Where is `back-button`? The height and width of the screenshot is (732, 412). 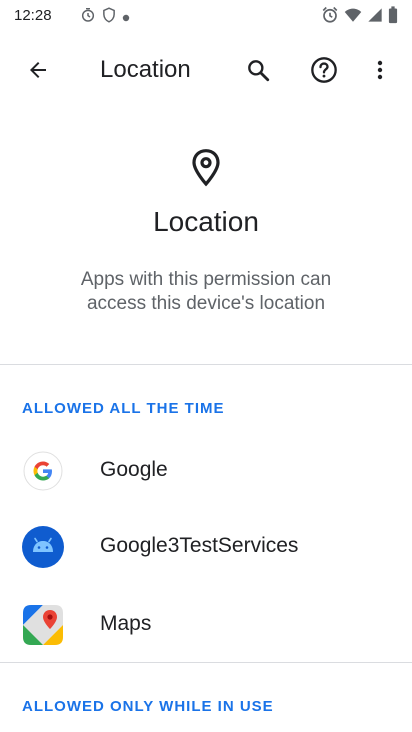
back-button is located at coordinates (38, 72).